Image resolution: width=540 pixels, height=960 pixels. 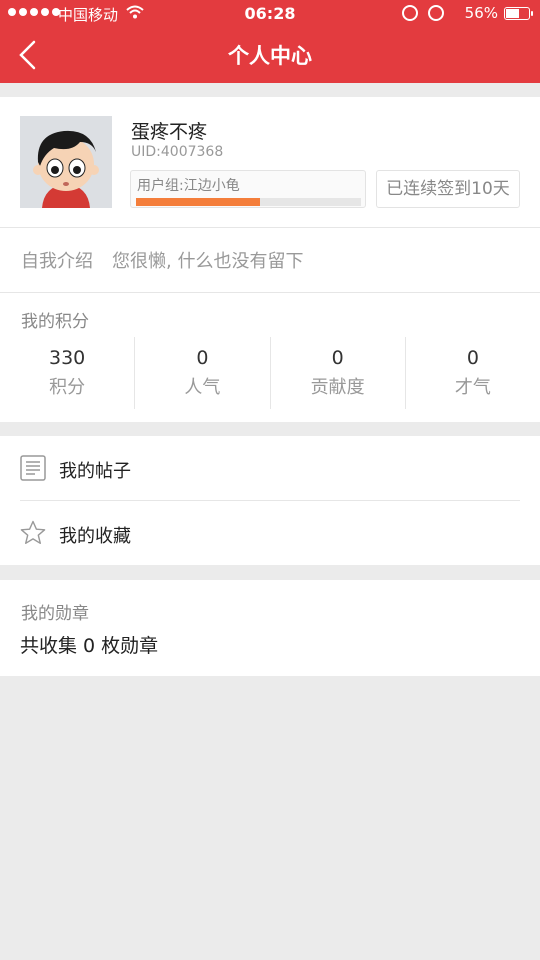 What do you see at coordinates (68, 373) in the screenshot?
I see `stat-points: 330 积分` at bounding box center [68, 373].